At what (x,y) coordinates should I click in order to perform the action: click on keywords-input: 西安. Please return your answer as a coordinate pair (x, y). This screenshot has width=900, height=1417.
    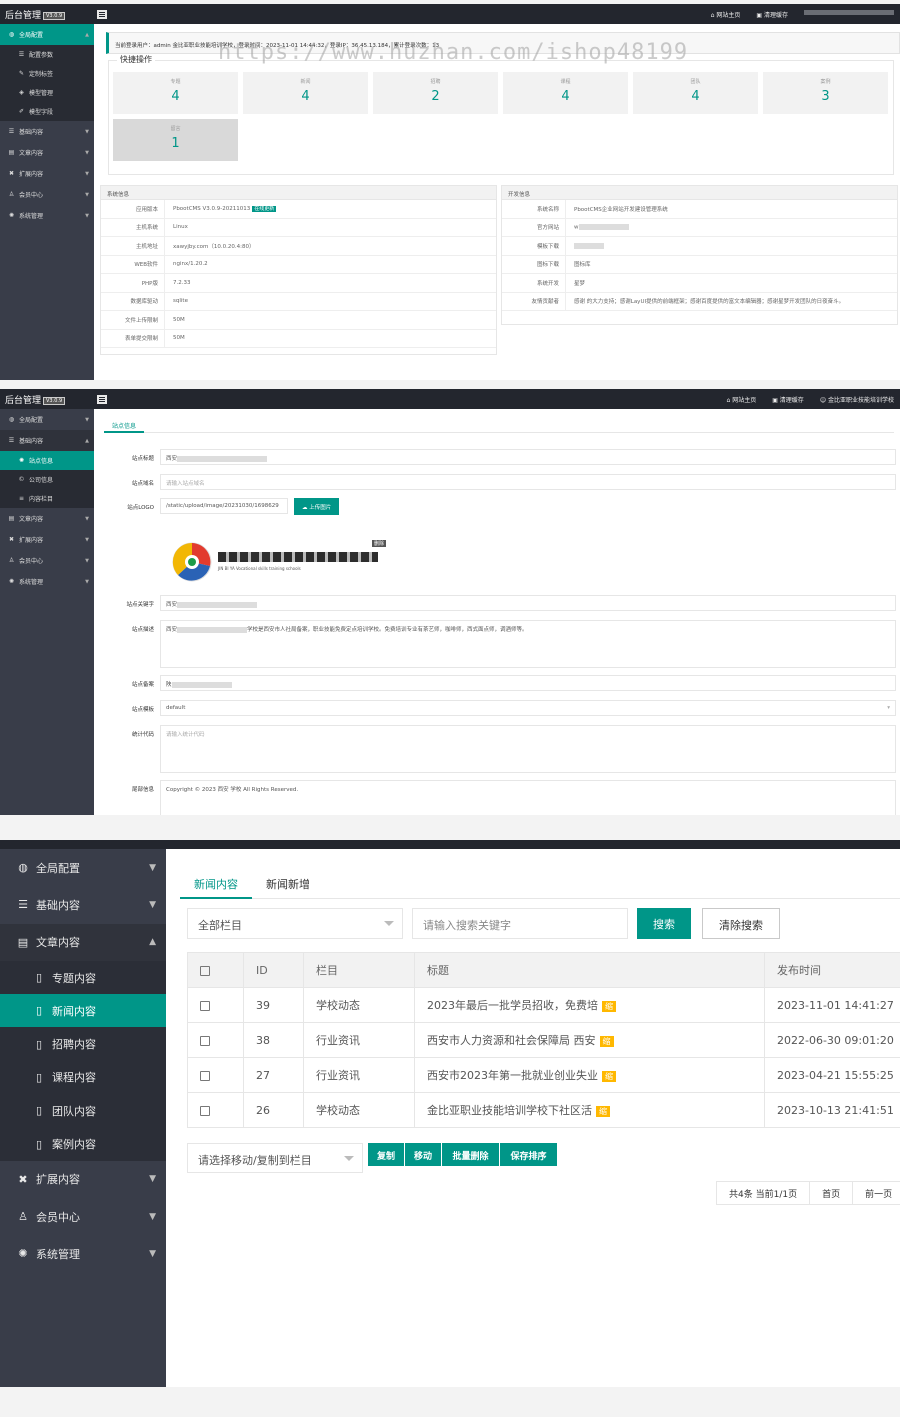
    Looking at the image, I should click on (528, 603).